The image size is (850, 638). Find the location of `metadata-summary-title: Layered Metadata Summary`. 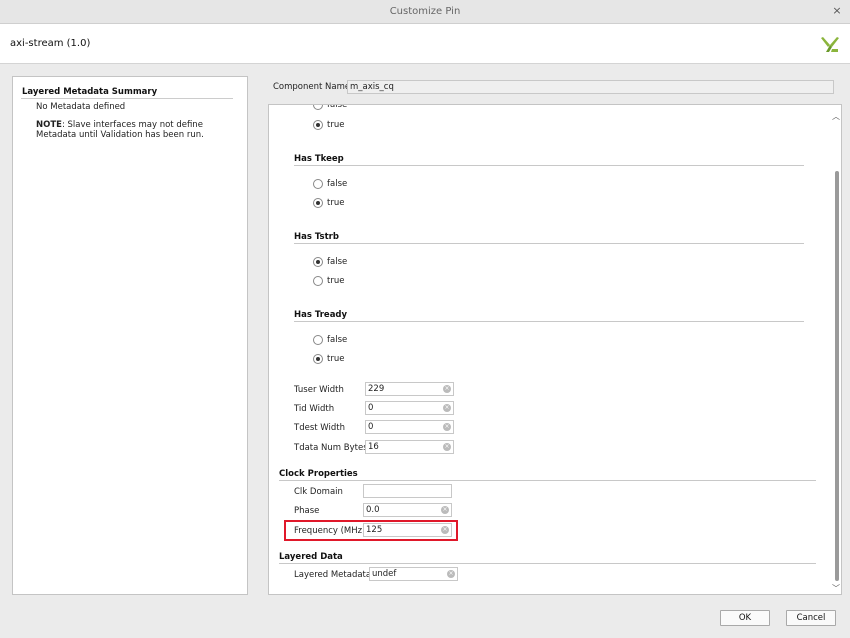

metadata-summary-title: Layered Metadata Summary is located at coordinates (90, 92).